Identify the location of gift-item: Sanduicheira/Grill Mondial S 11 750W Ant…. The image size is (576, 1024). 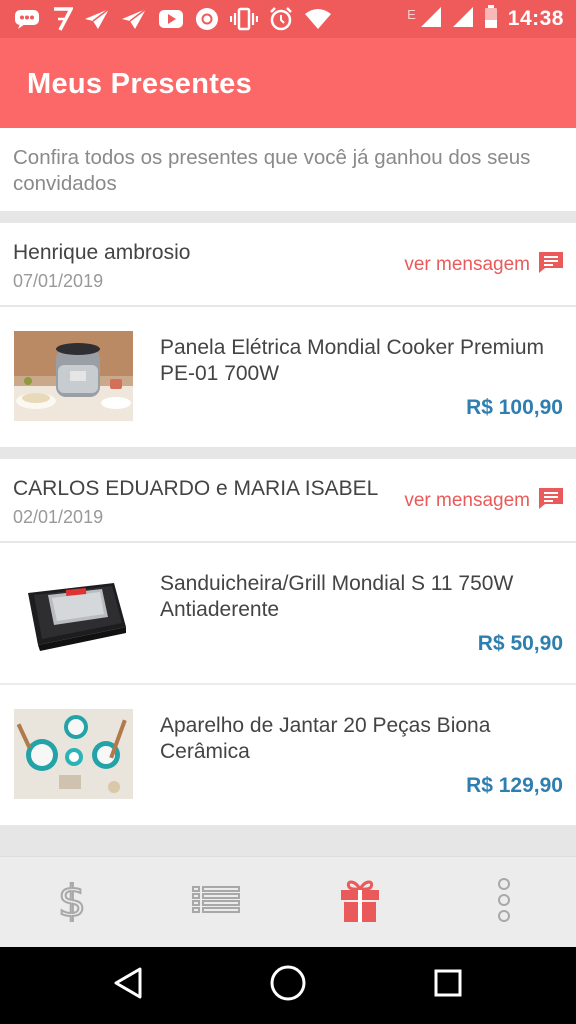
(288, 614).